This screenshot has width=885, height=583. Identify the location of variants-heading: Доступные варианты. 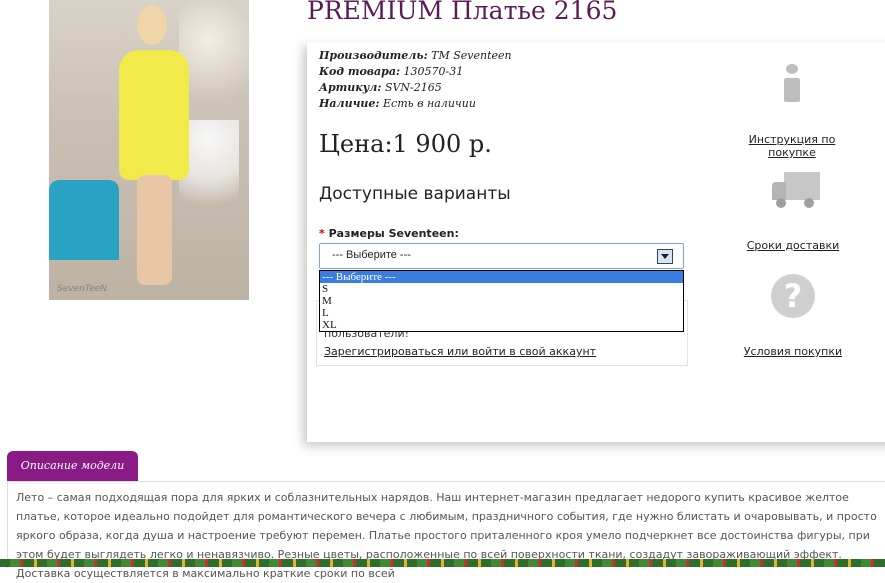
(415, 194).